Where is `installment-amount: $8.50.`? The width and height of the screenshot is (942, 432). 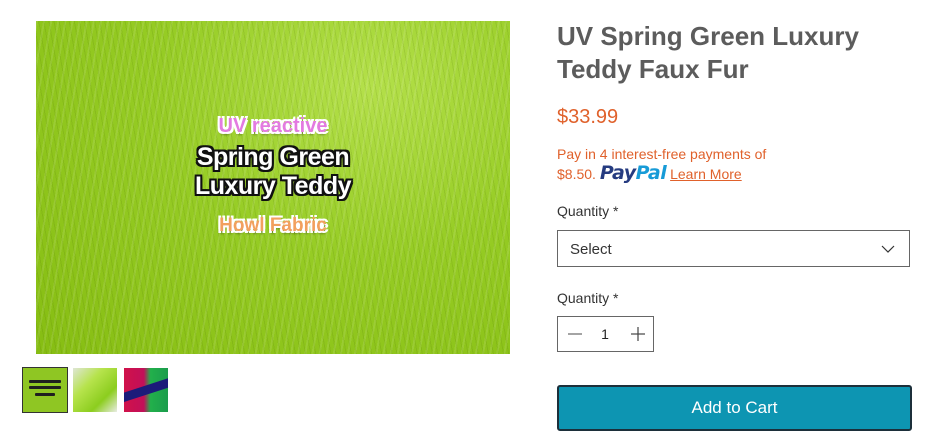 installment-amount: $8.50. is located at coordinates (576, 174).